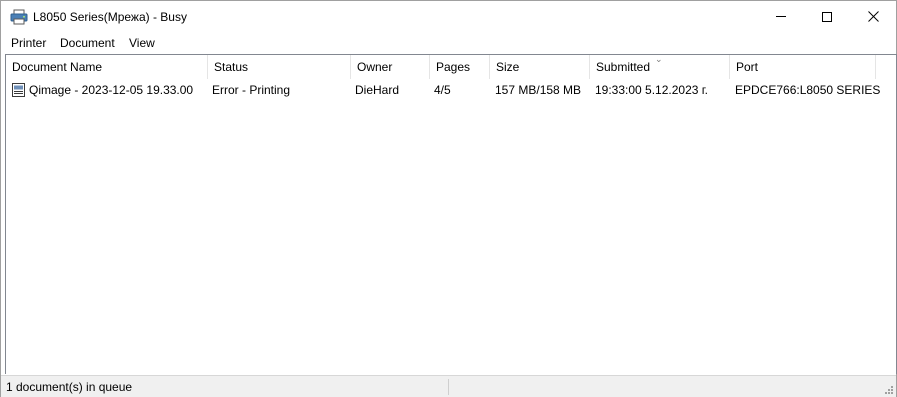 The image size is (897, 397). I want to click on column-header-port: Port, so click(803, 67).